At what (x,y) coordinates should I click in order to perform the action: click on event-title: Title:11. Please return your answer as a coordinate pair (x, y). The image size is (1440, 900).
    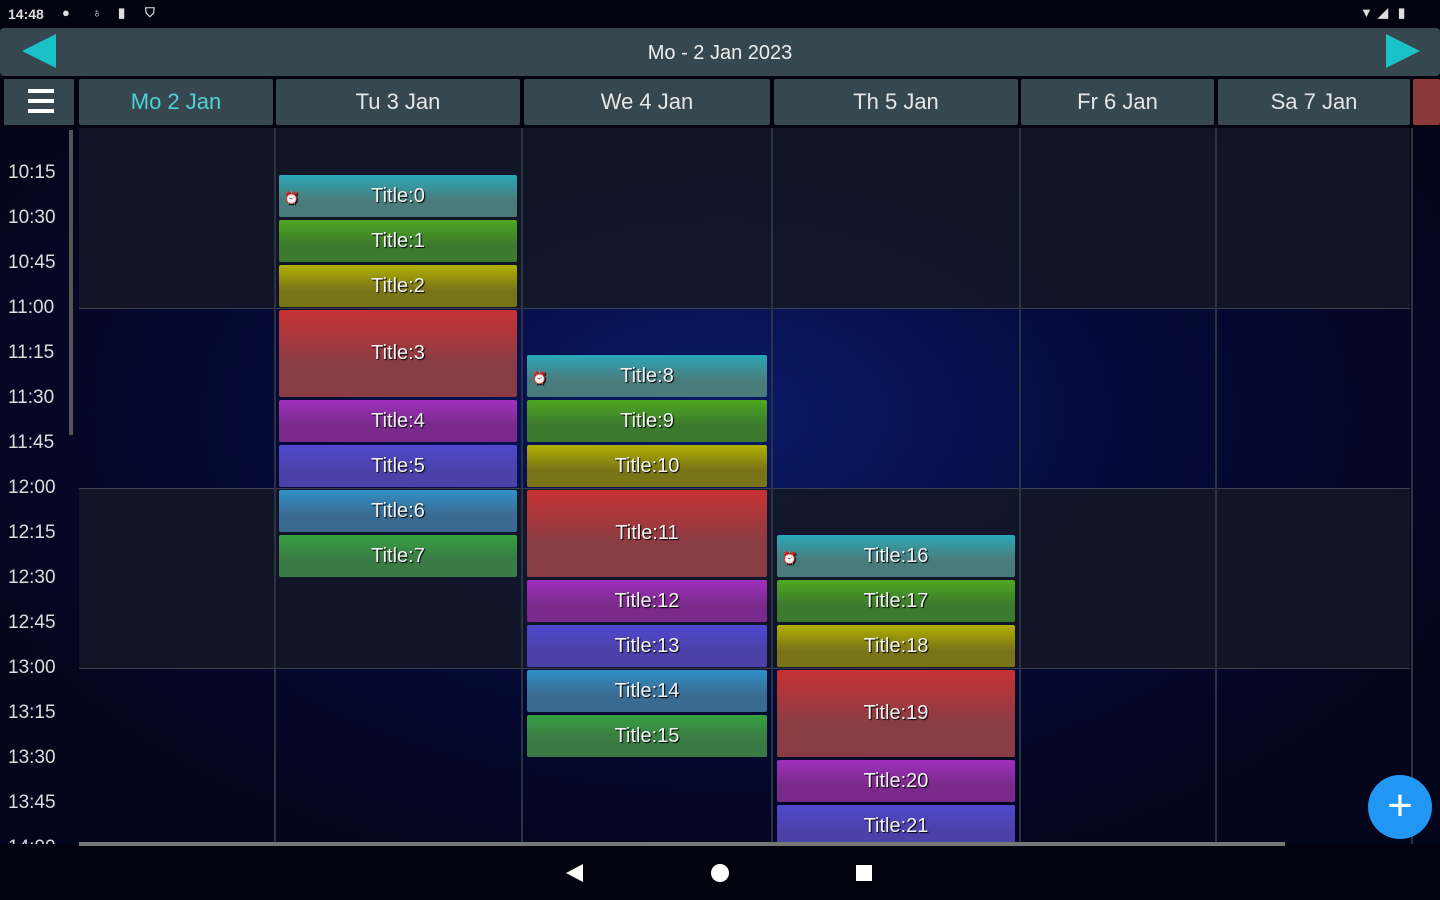
    Looking at the image, I should click on (647, 533).